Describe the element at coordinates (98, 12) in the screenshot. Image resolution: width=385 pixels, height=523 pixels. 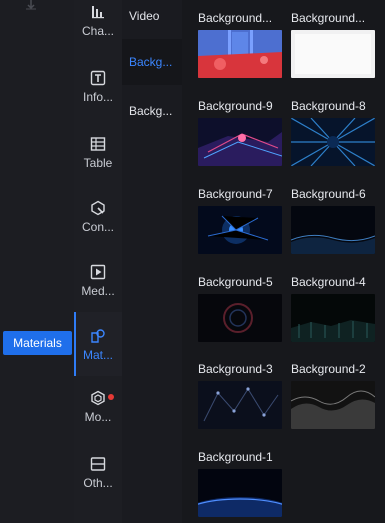
I see `chart-icon` at that location.